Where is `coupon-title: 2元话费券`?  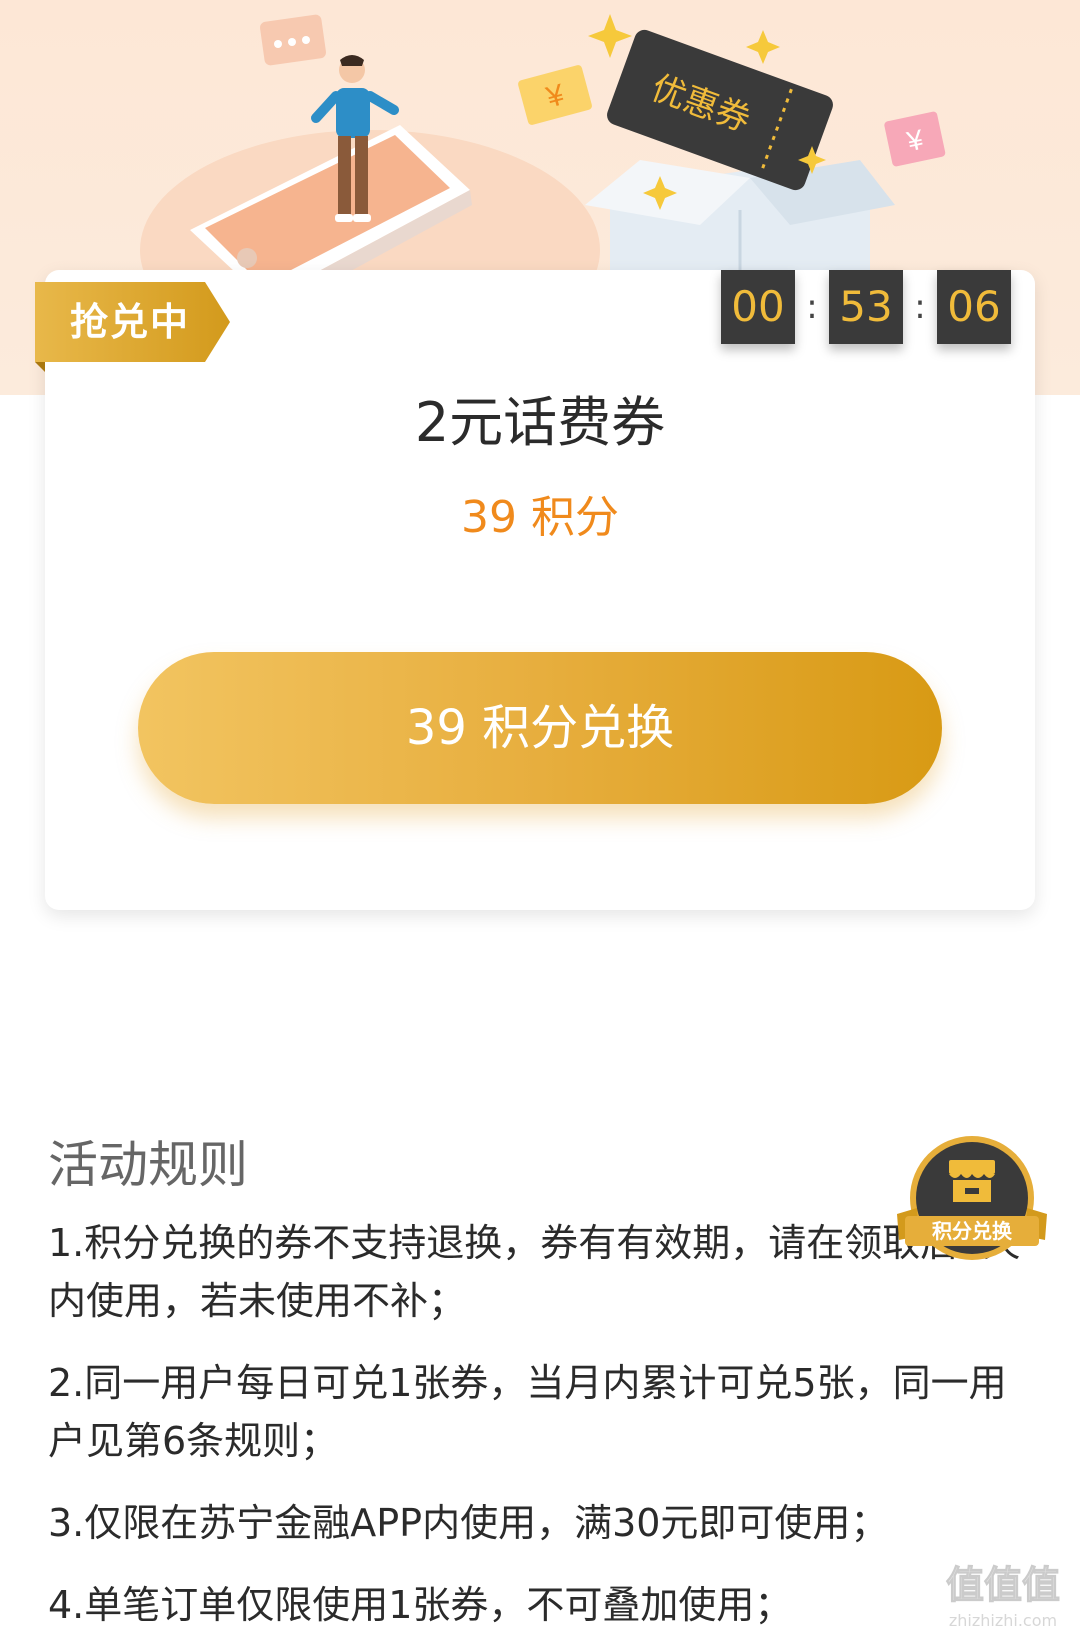 coupon-title: 2元话费券 is located at coordinates (540, 422).